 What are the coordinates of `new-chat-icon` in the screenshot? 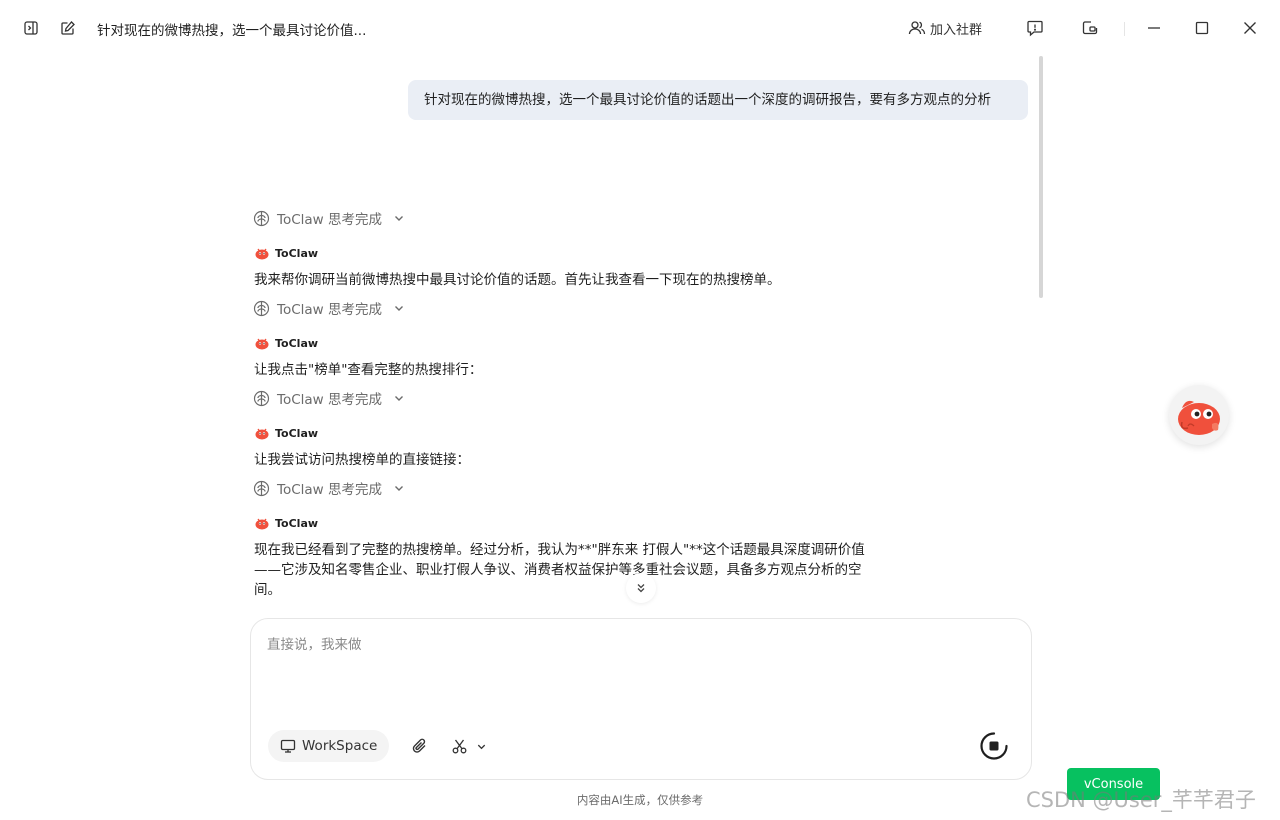 It's located at (68, 28).